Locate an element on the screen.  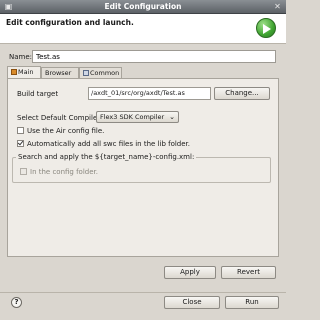
config-folder-checkbox is located at coordinates (23, 171).